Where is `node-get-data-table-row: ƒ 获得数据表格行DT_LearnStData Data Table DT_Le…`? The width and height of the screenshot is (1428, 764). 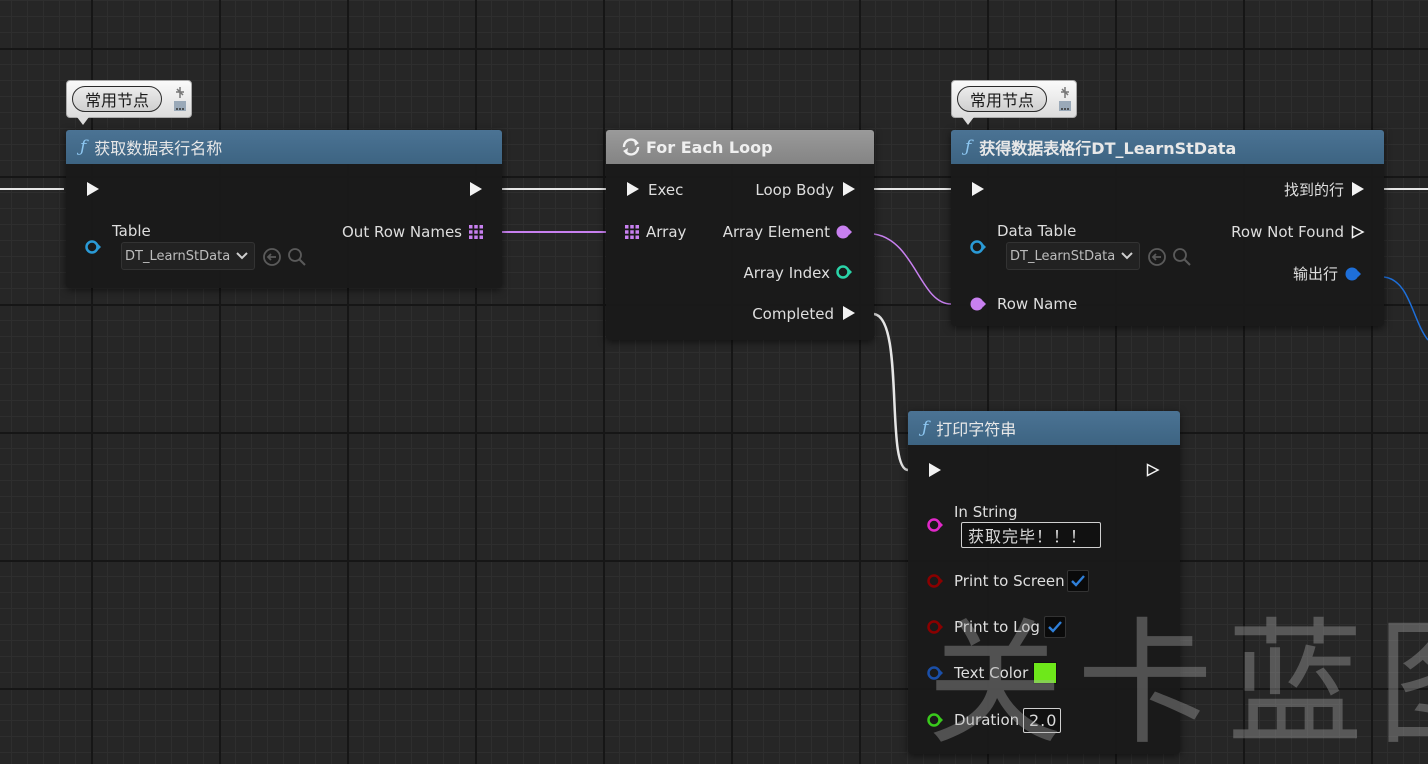 node-get-data-table-row: ƒ 获得数据表格行DT_LearnStData Data Table DT_Le… is located at coordinates (1167, 228).